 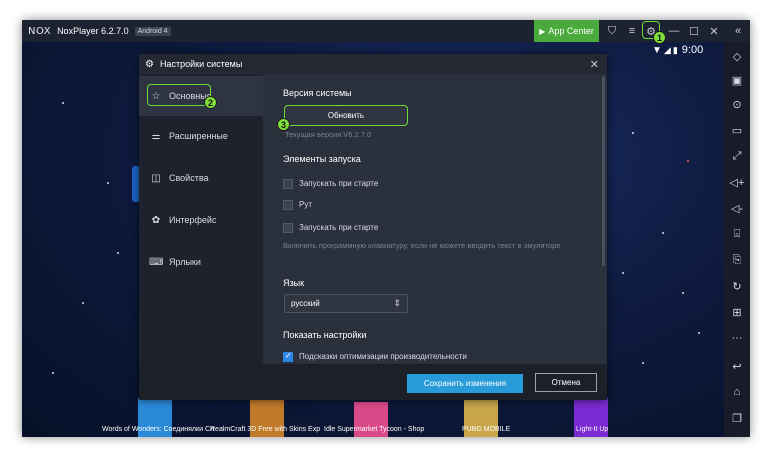 I want to click on language-value: русский, so click(x=305, y=303).